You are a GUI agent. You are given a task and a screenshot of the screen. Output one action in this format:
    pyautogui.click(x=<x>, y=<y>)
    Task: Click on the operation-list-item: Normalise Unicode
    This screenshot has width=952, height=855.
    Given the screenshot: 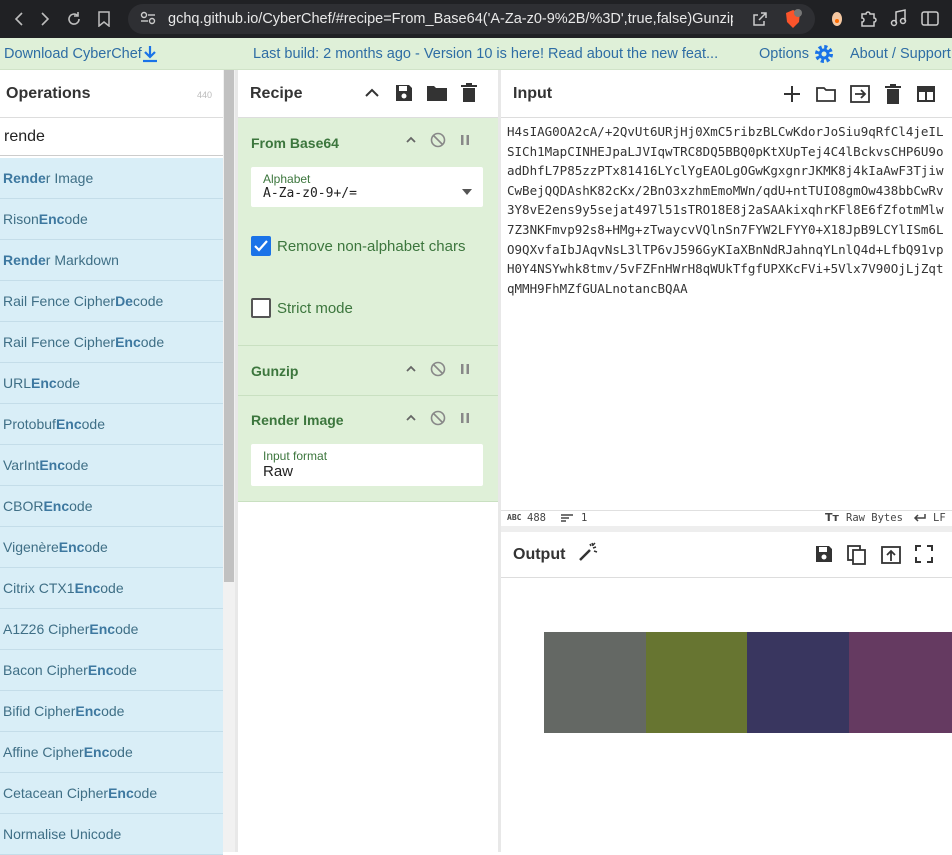 What is the action you would take?
    pyautogui.click(x=111, y=834)
    